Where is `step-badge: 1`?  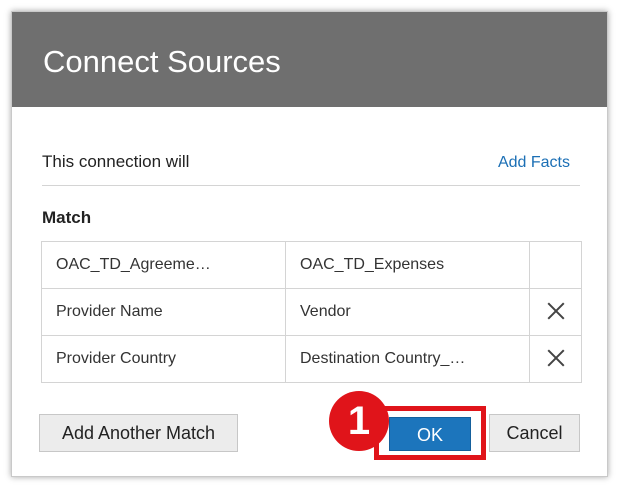
step-badge: 1 is located at coordinates (359, 421).